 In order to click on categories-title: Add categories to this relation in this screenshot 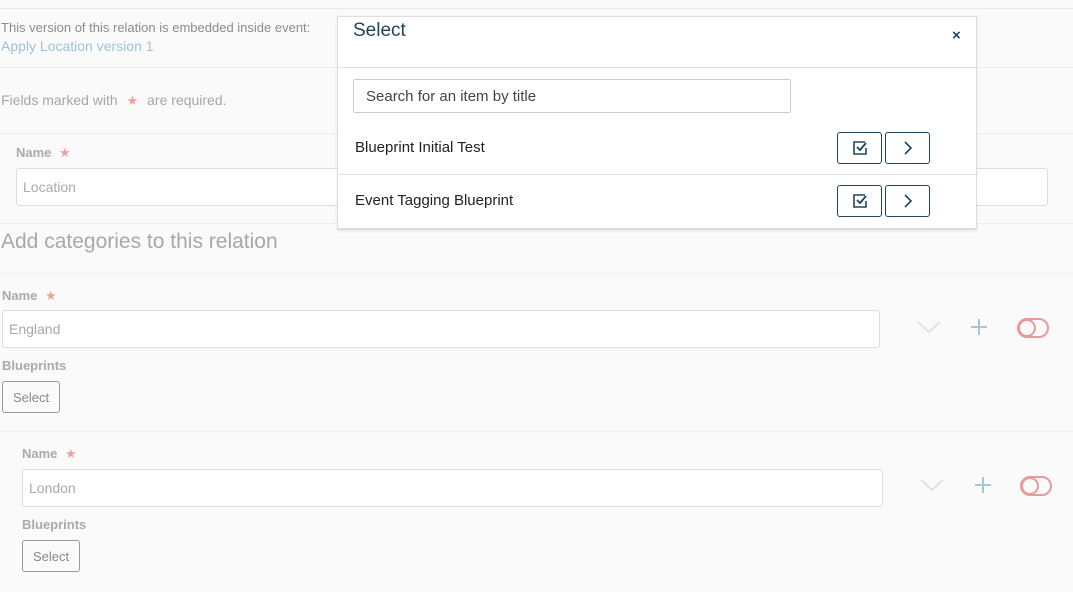, I will do `click(139, 241)`.